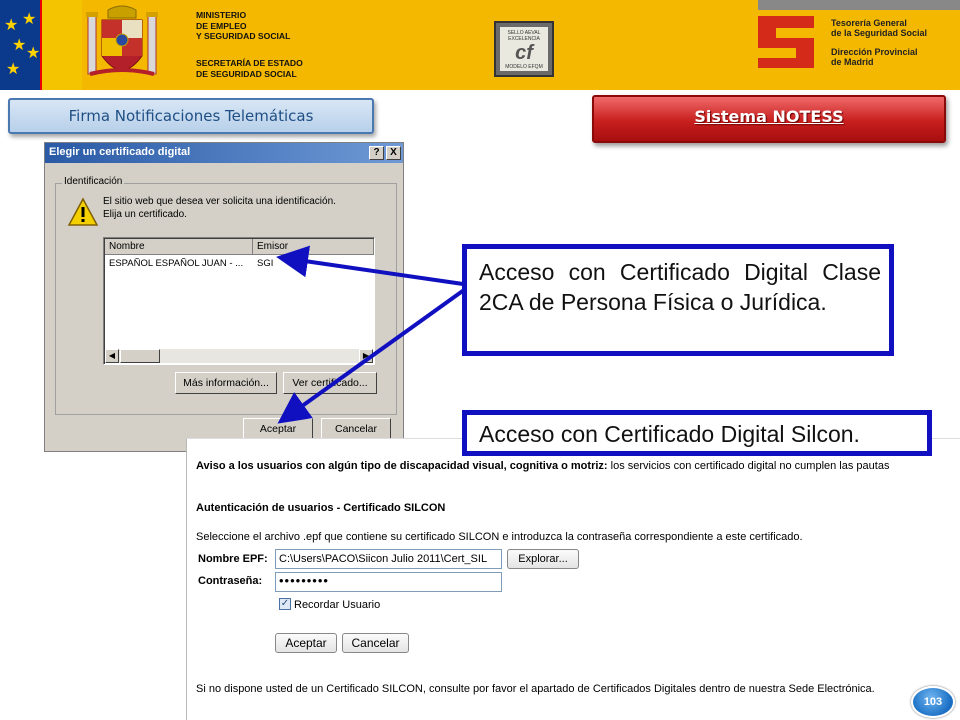  Describe the element at coordinates (93, 181) in the screenshot. I see `identification-legend: Identificación` at that location.